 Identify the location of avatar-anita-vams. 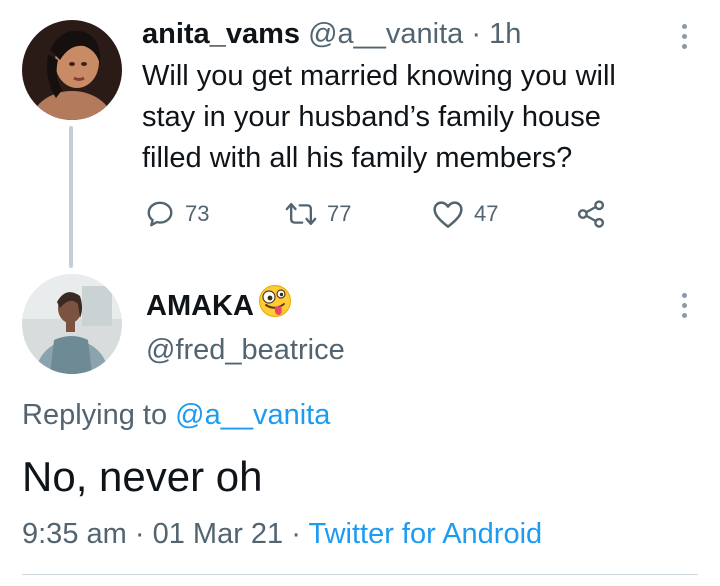
(72, 70).